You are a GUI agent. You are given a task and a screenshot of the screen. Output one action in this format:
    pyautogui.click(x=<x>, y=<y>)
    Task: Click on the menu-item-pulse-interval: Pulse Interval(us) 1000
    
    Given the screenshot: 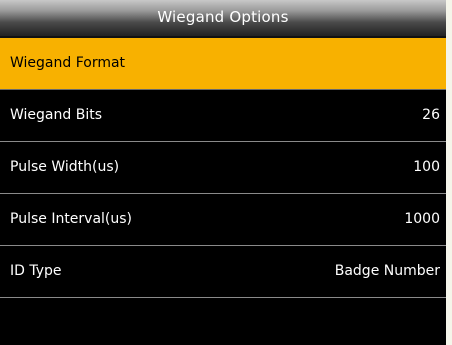 What is the action you would take?
    pyautogui.click(x=223, y=220)
    